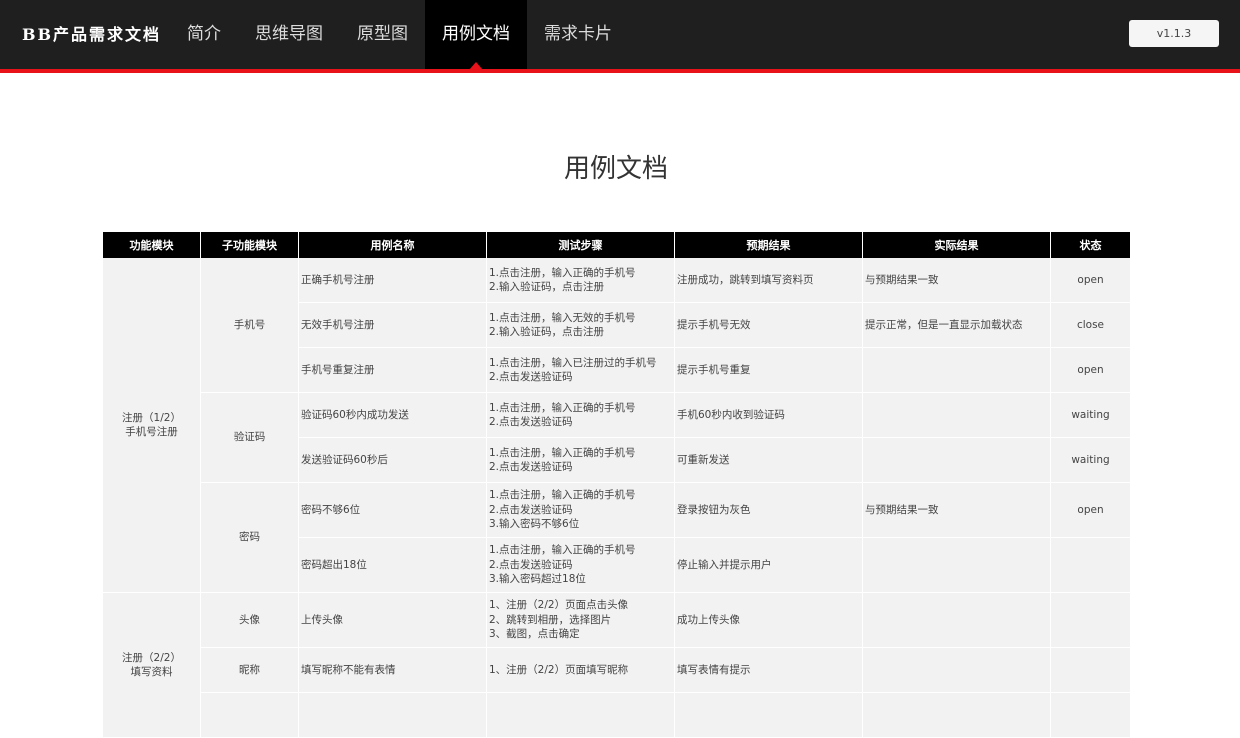 This screenshot has height=738, width=1240. What do you see at coordinates (559, 605) in the screenshot?
I see `step-text: 1、注册（2/2）页面点击头像` at bounding box center [559, 605].